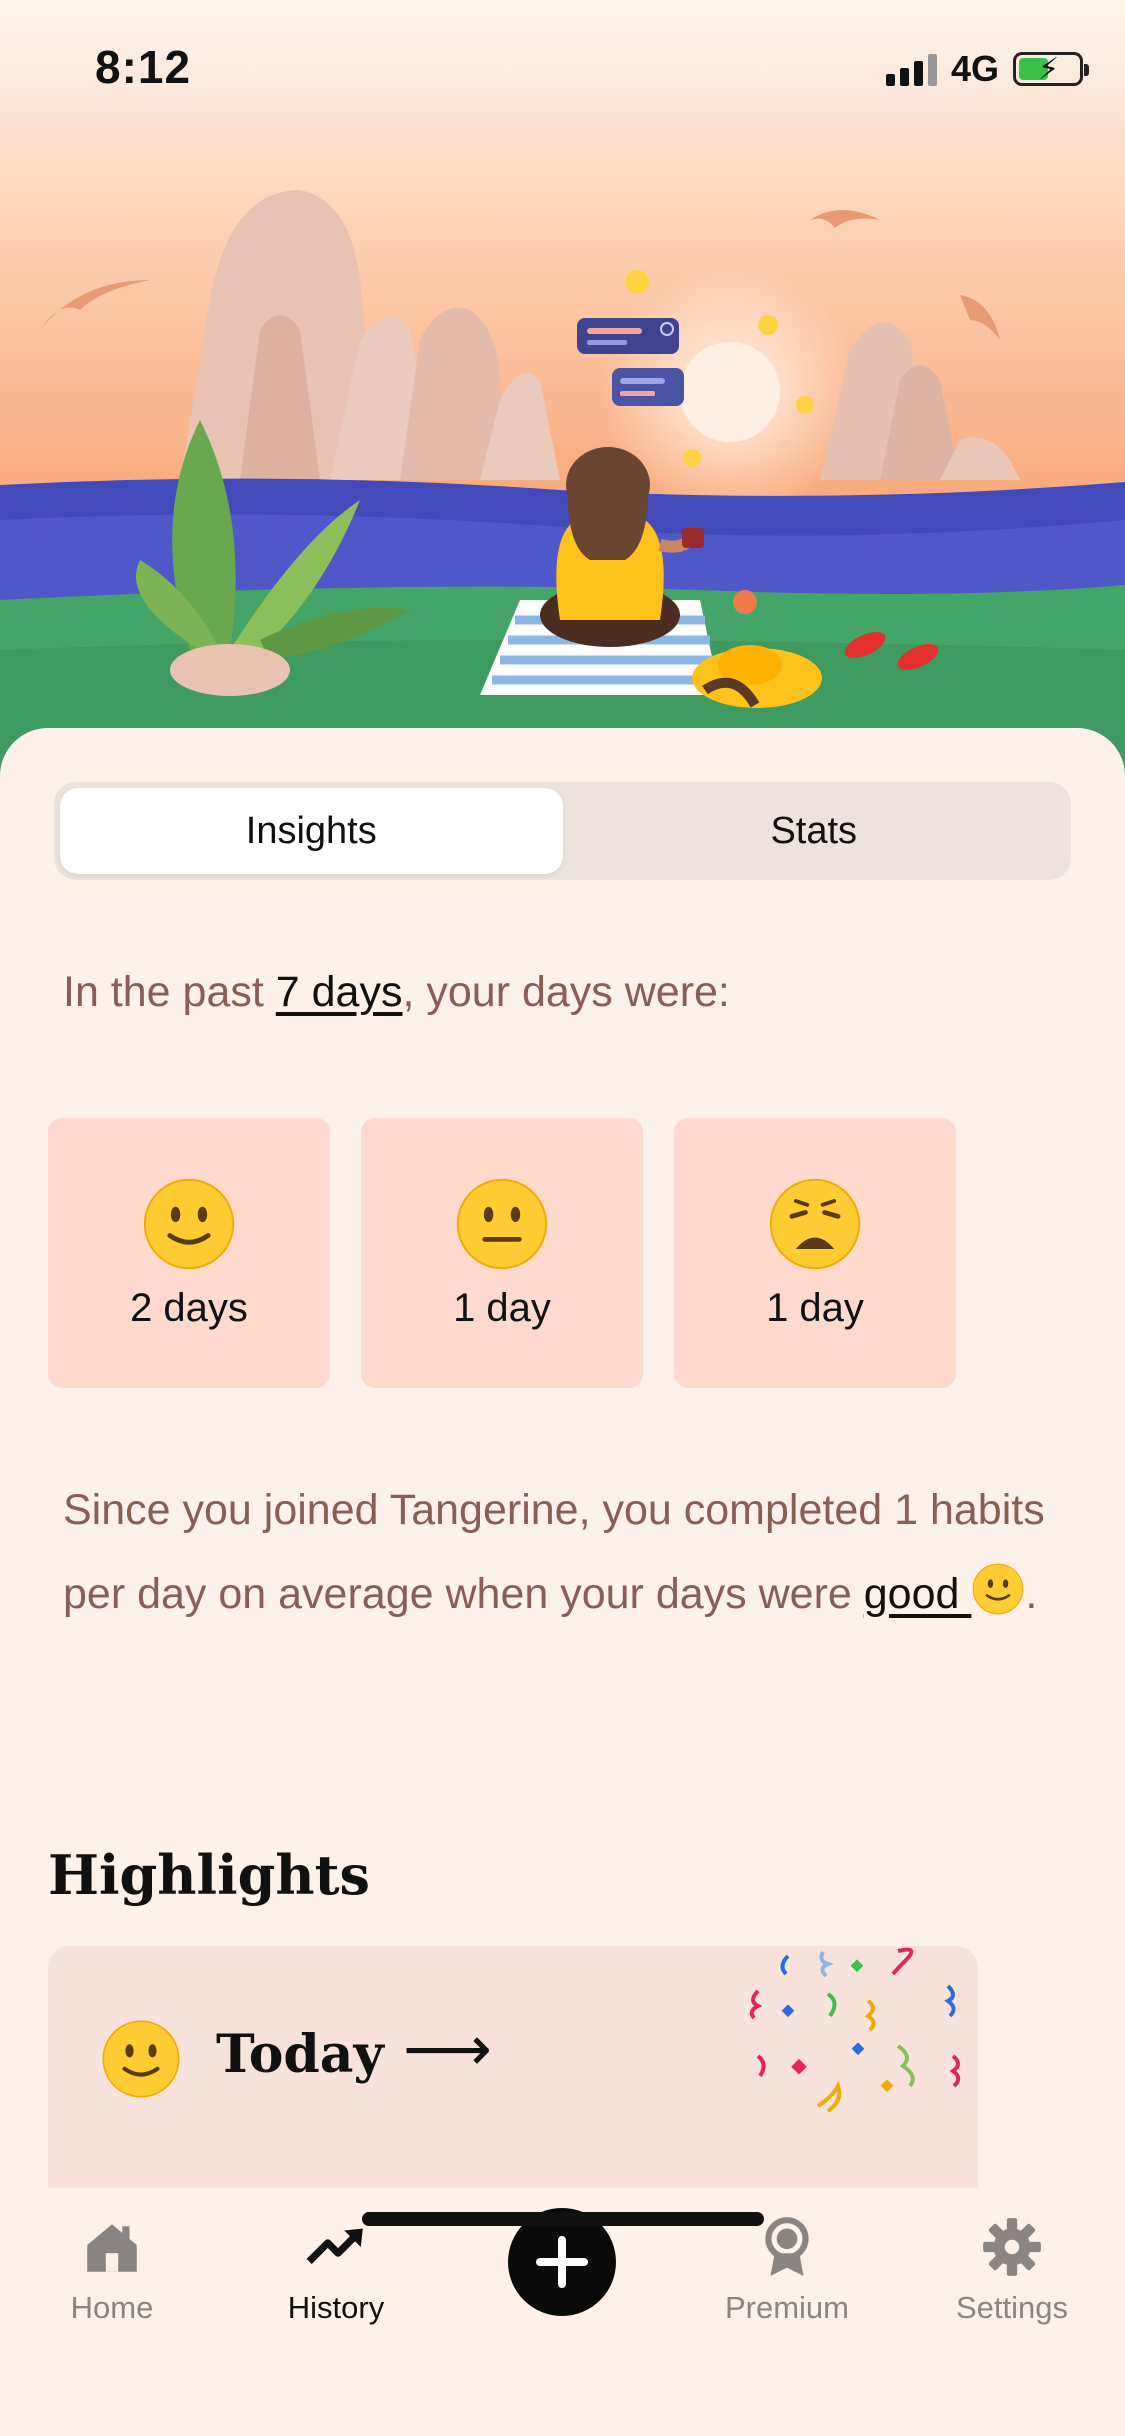 This screenshot has width=1125, height=2436. Describe the element at coordinates (502, 1223) in the screenshot. I see `neutral-face-icon` at that location.